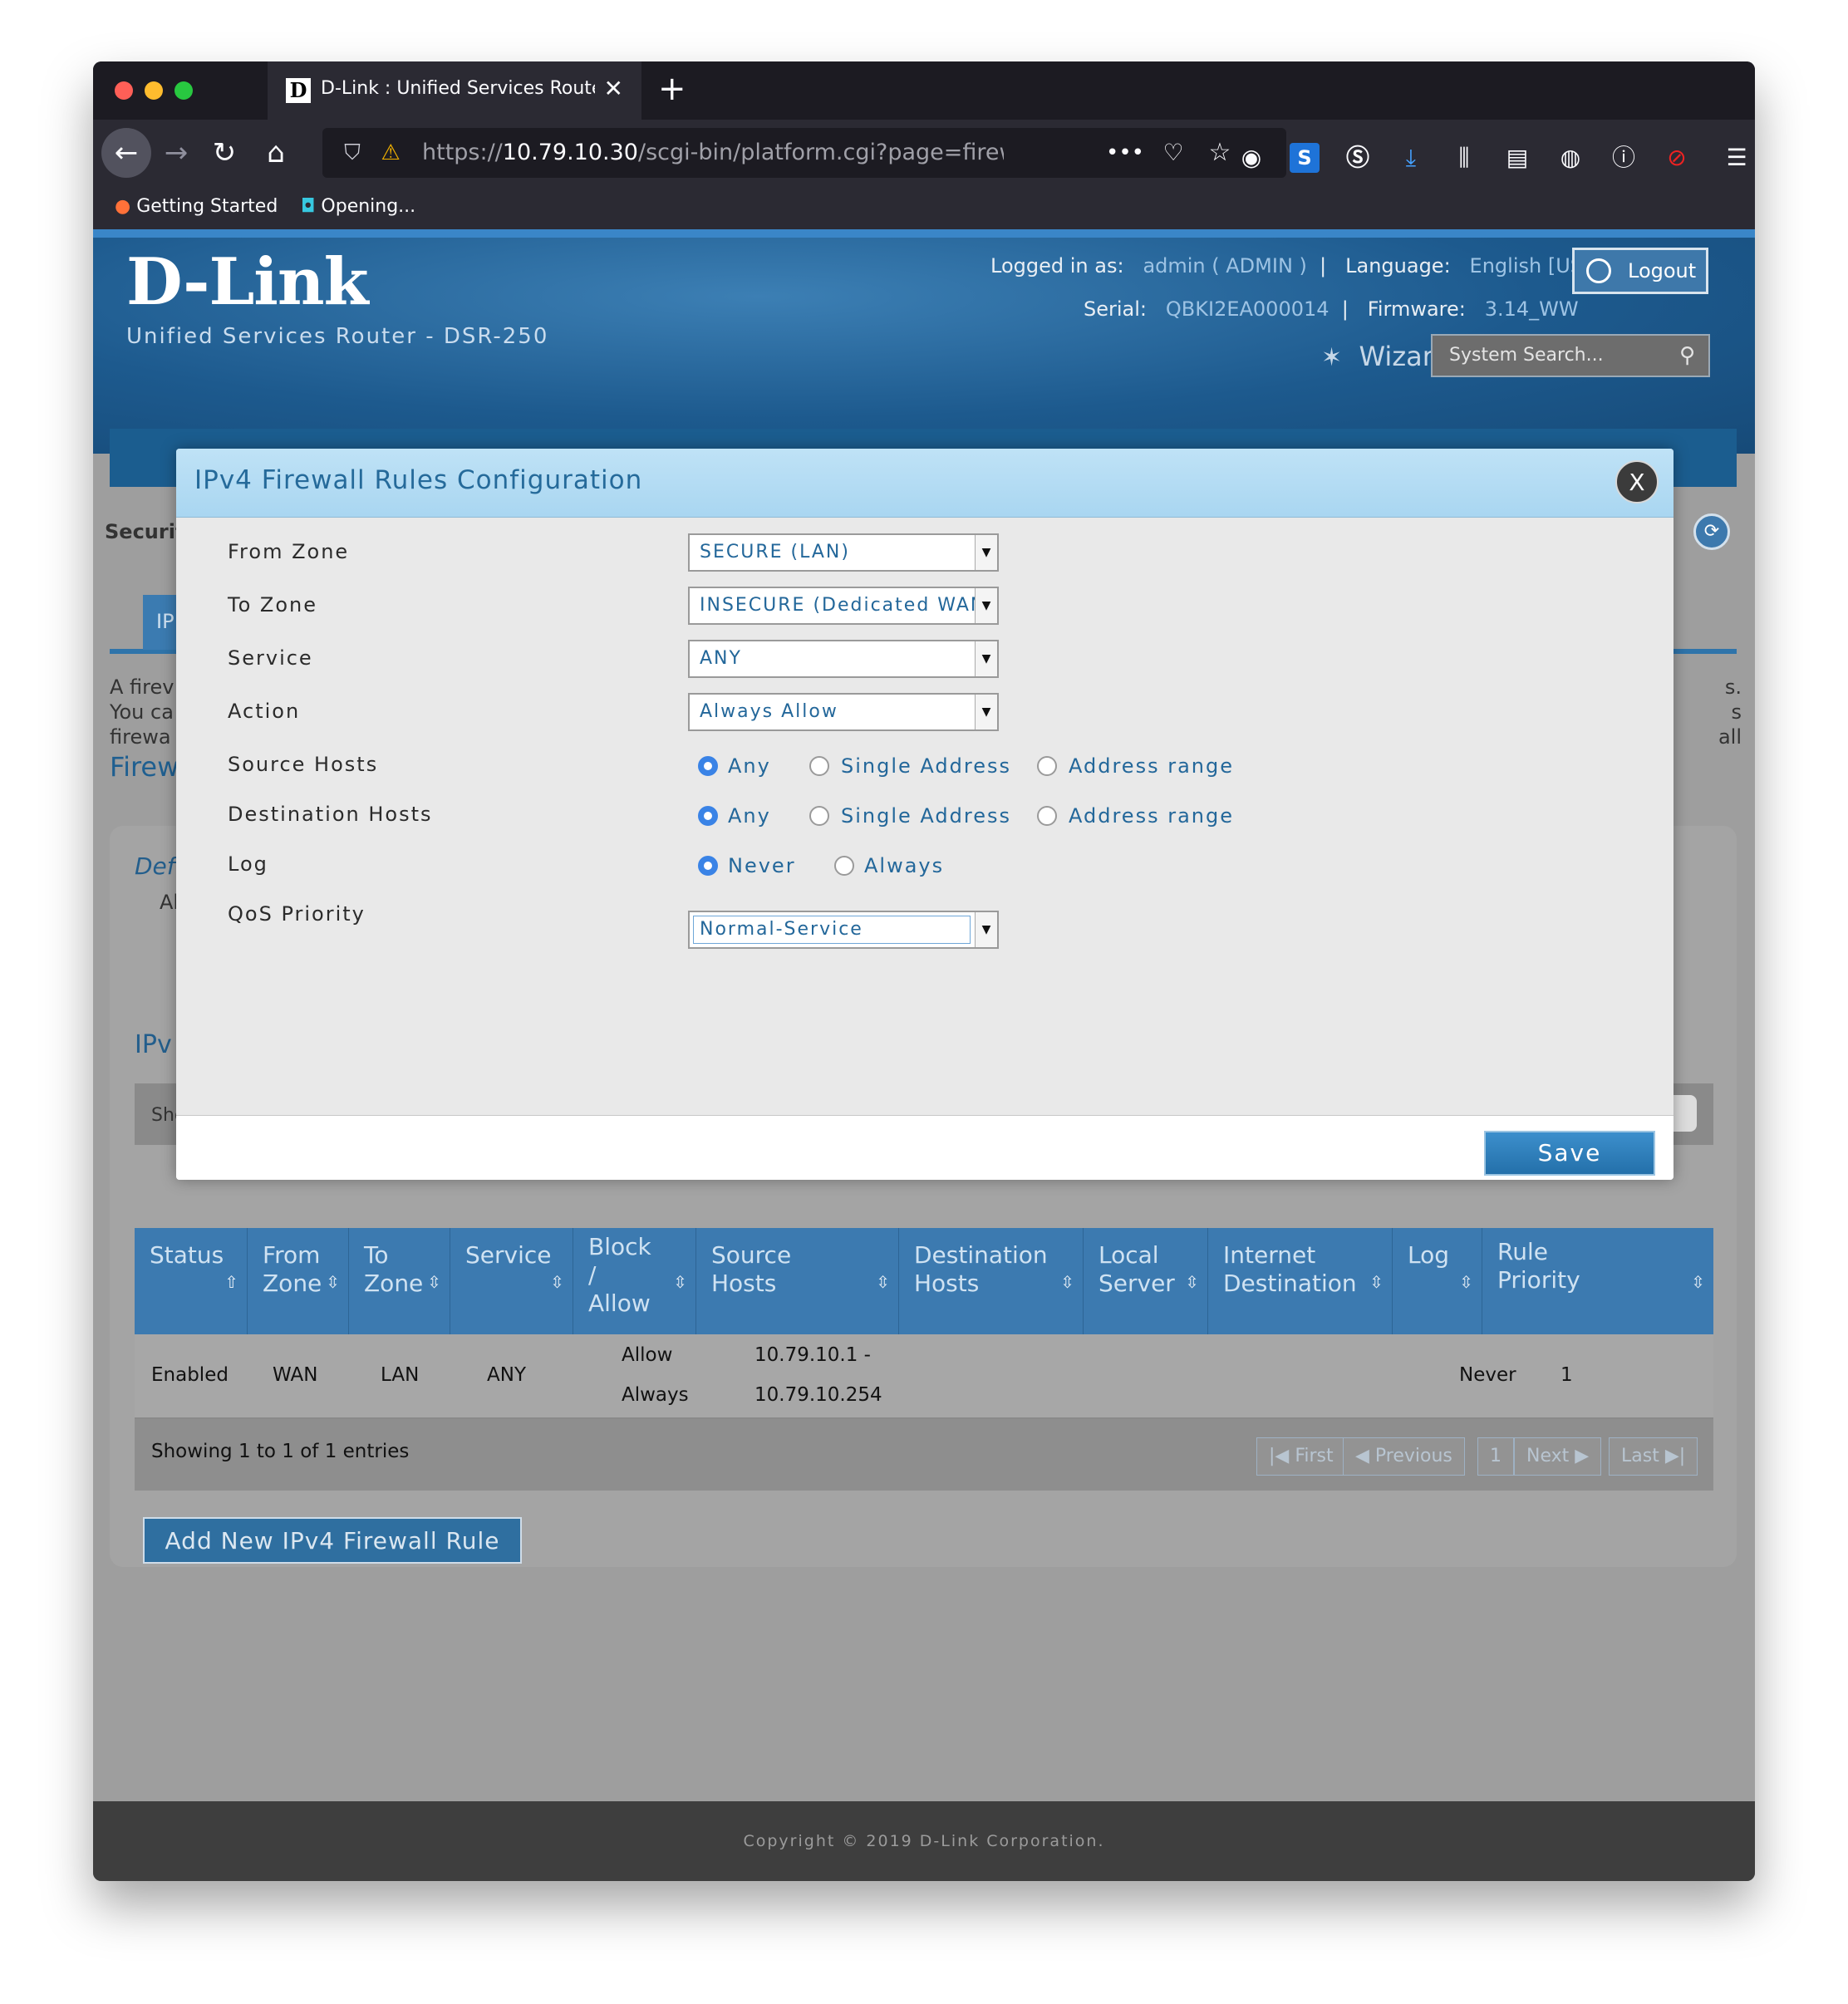 The image size is (1848, 2004). I want to click on back-arrow-icon: ←, so click(126, 153).